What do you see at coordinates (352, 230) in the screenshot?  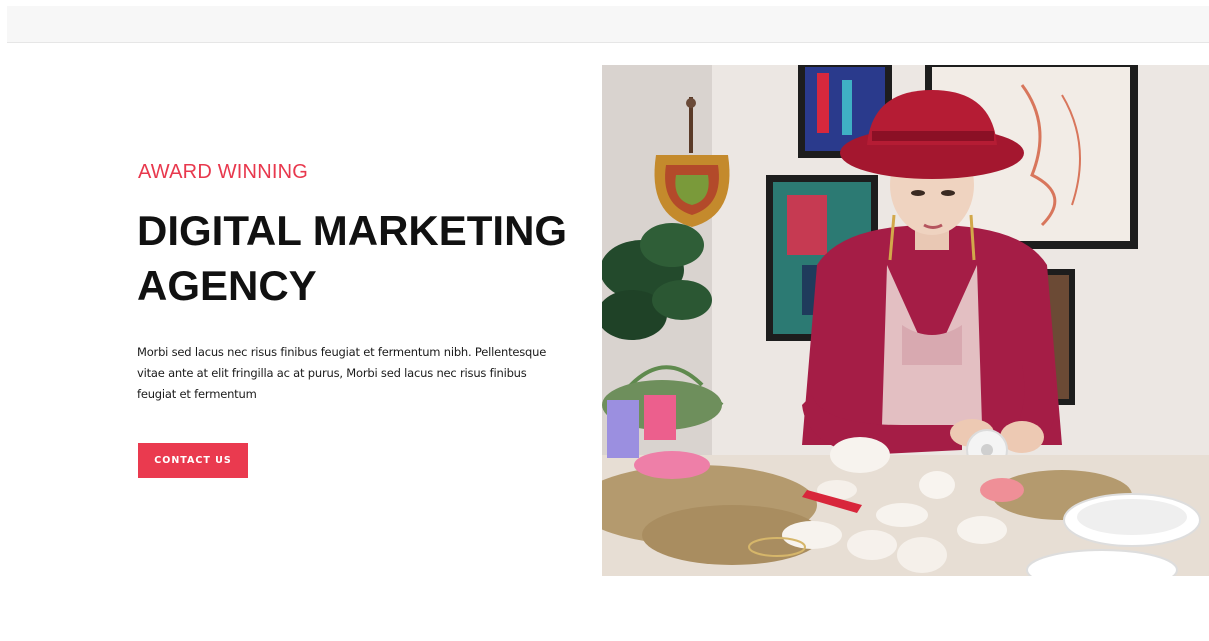 I see `hero-headline-line-1: DIGITAL MARKETING` at bounding box center [352, 230].